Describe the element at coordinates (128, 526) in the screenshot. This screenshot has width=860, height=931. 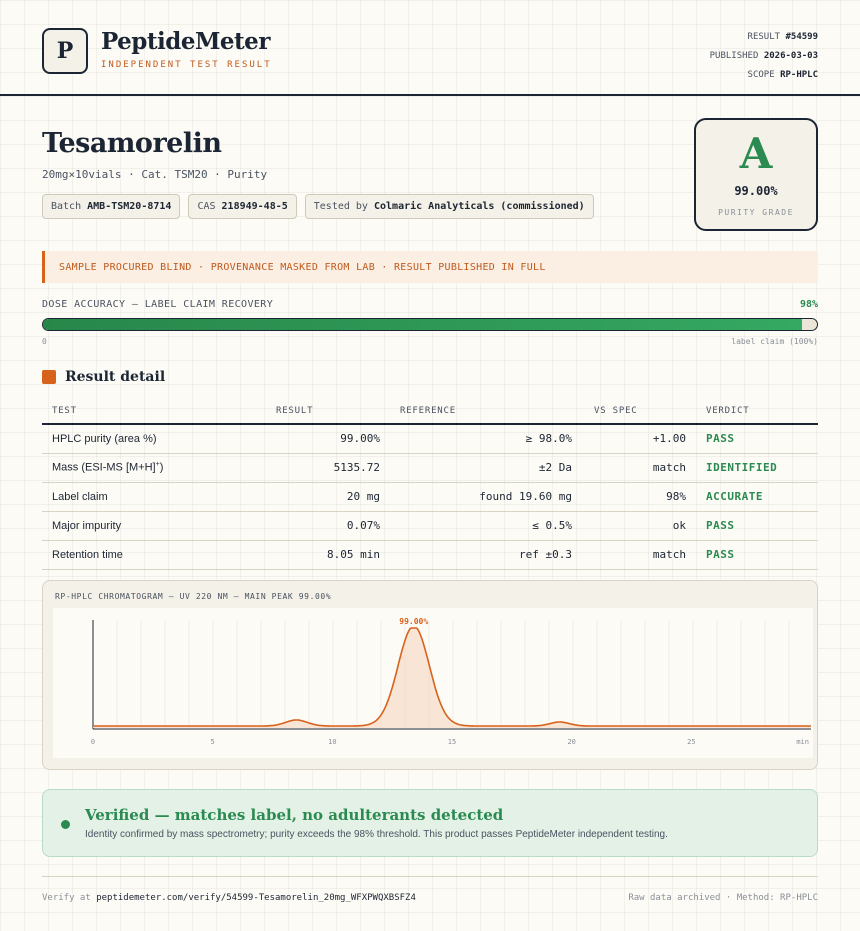
I see `cell-test: Major impurity` at that location.